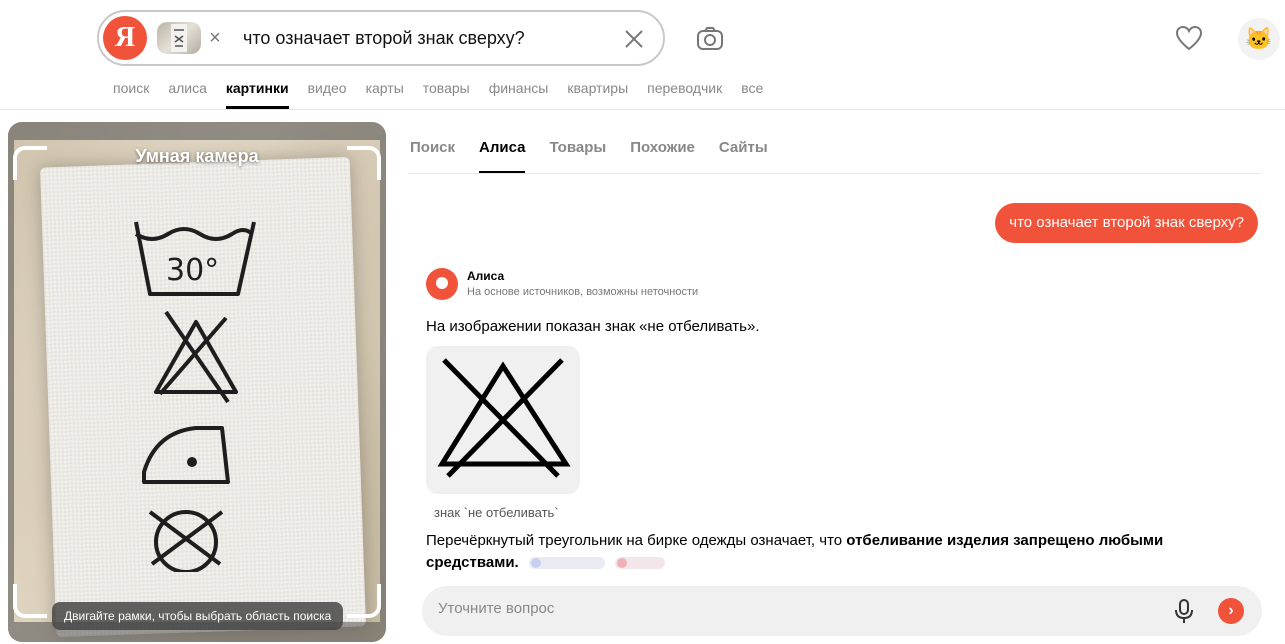 This screenshot has width=1285, height=644. Describe the element at coordinates (197, 131) in the screenshot. I see `frame-dim-top` at that location.